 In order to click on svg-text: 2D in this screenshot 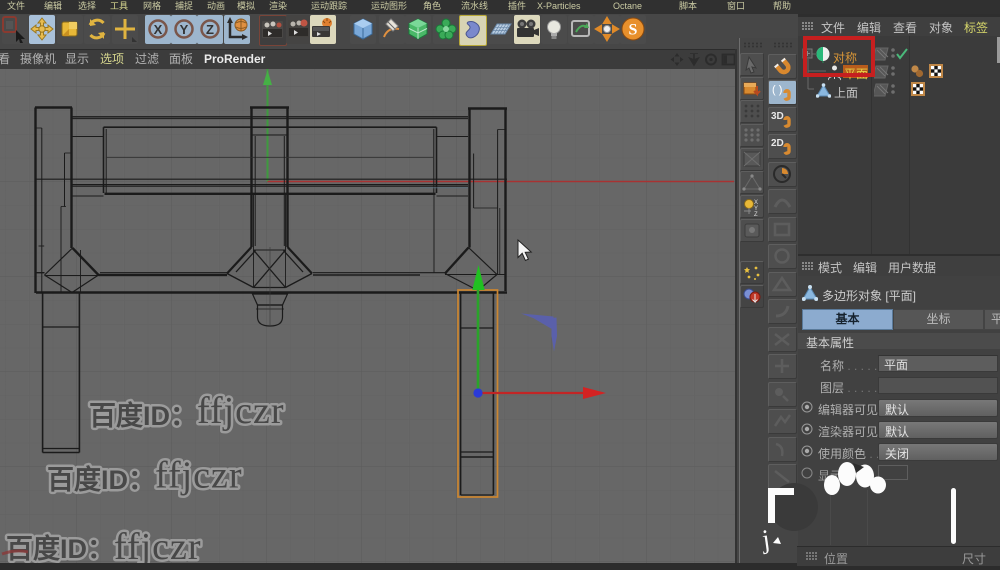, I will do `click(777, 143)`.